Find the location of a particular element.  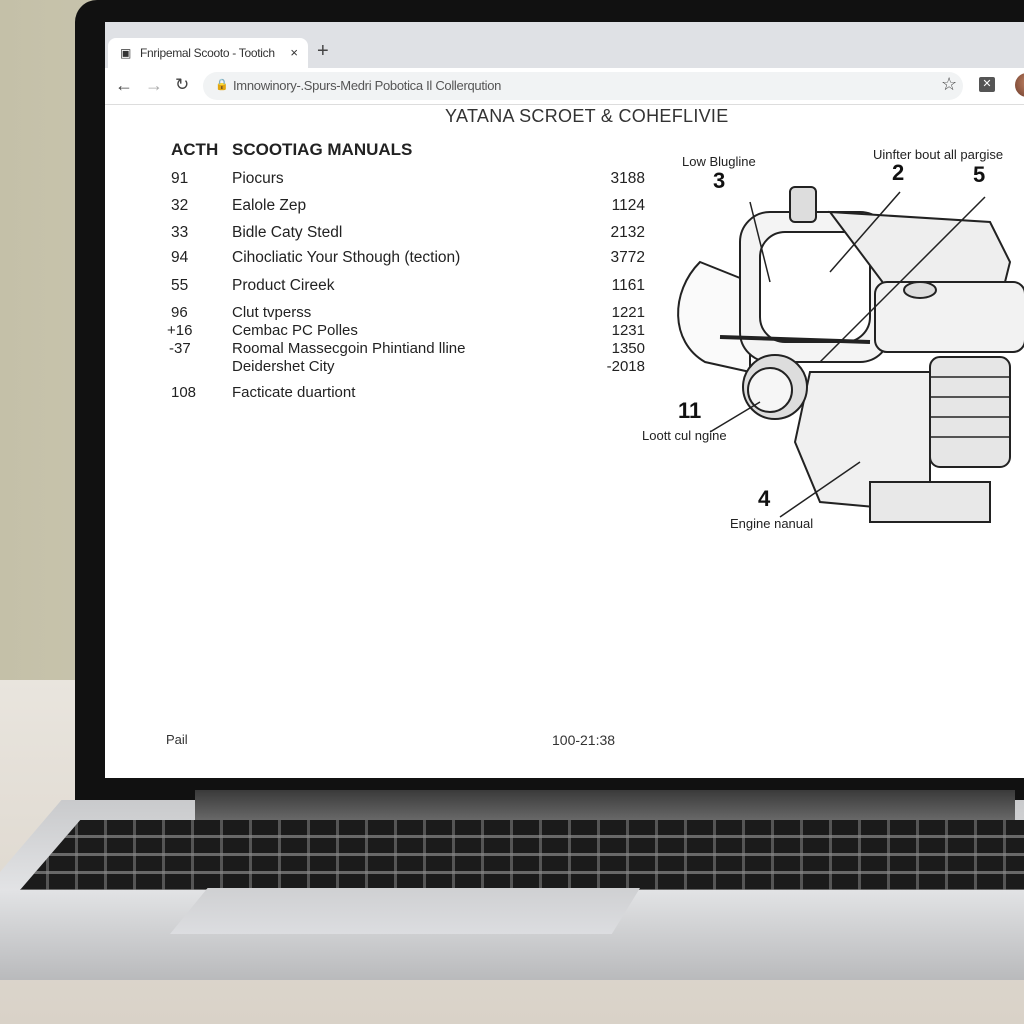

callout-3: 3 is located at coordinates (719, 180).